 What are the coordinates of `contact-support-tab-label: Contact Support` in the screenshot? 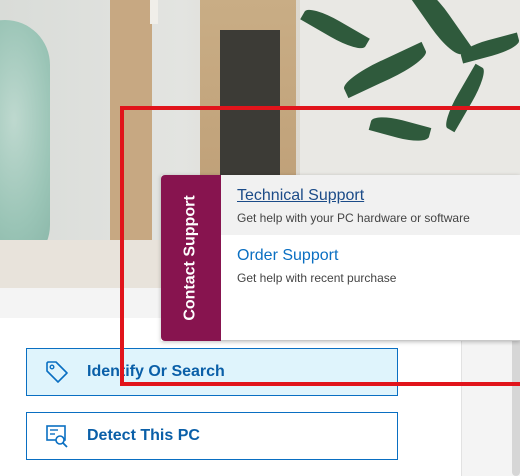 It's located at (191, 258).